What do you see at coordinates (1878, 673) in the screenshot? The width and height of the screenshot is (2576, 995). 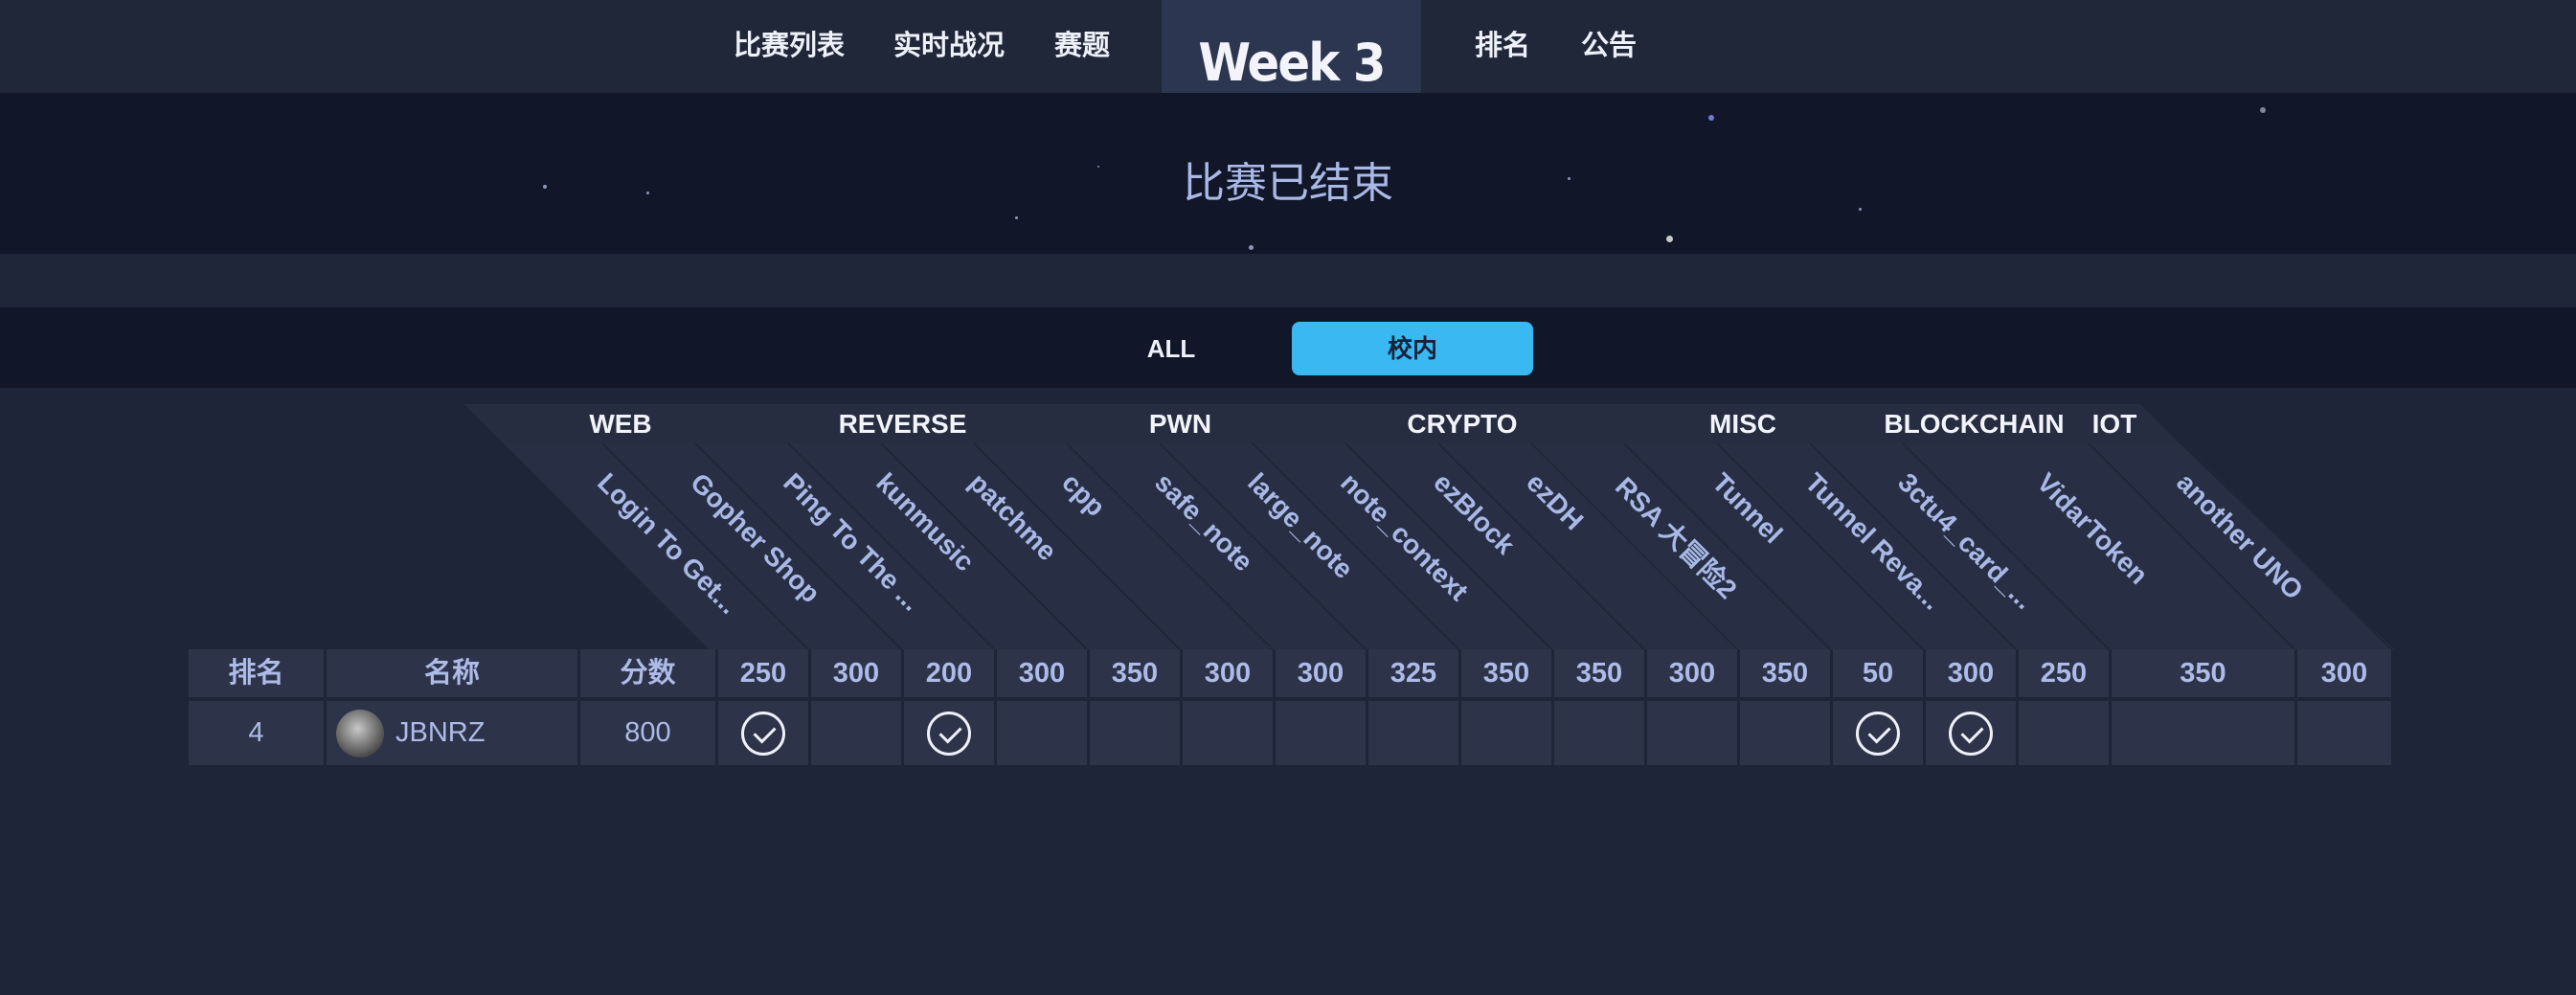 I see `points-cell: 50` at bounding box center [1878, 673].